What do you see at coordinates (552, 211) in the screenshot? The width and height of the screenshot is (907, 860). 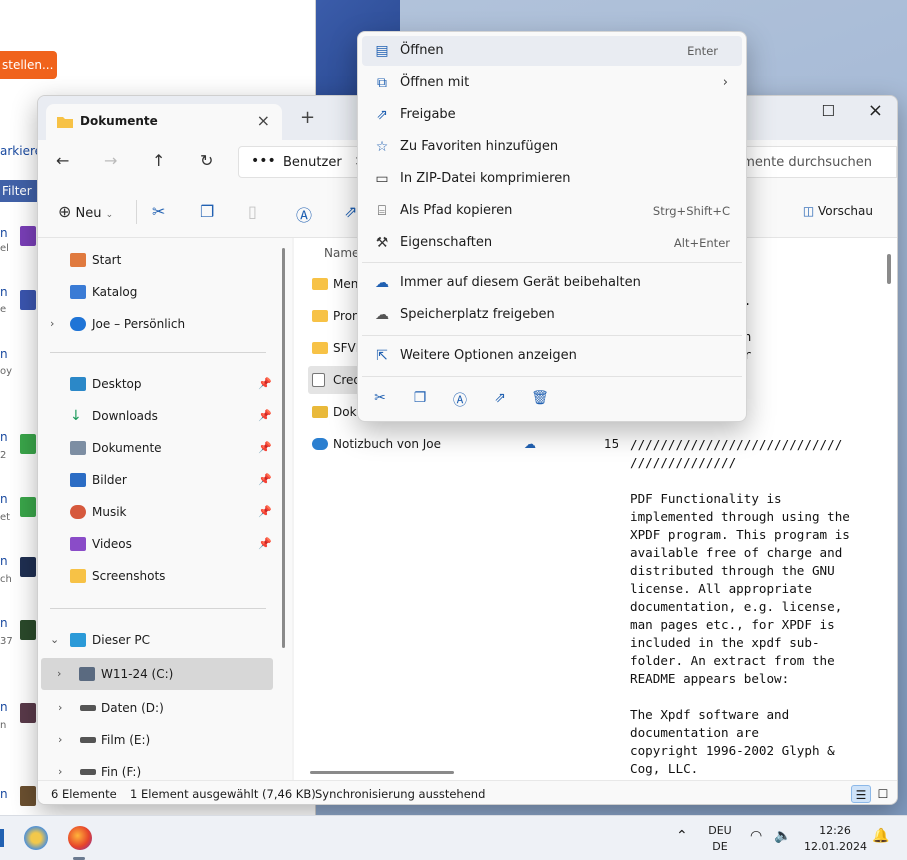 I see `menu-item-copy-path: ⌸ Als Pfad kopieren Strg+Shift+C` at bounding box center [552, 211].